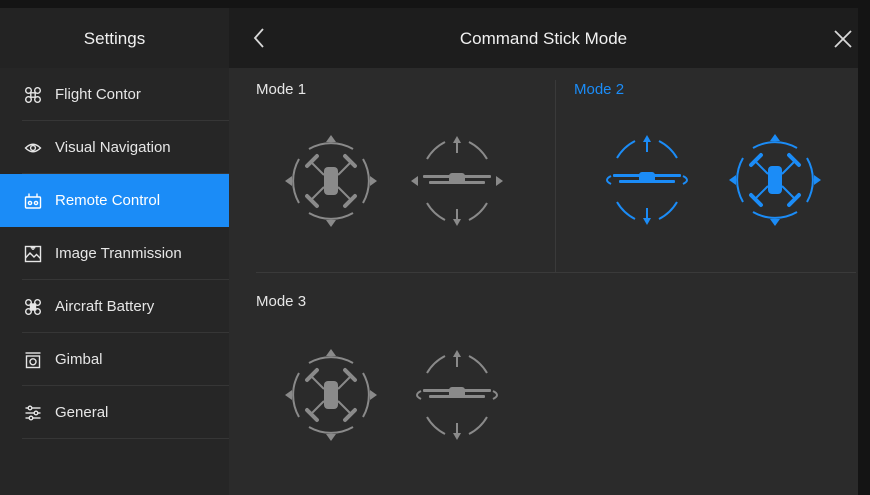 Image resolution: width=870 pixels, height=495 pixels. What do you see at coordinates (281, 301) in the screenshot?
I see `mode-3-label: Mode 3` at bounding box center [281, 301].